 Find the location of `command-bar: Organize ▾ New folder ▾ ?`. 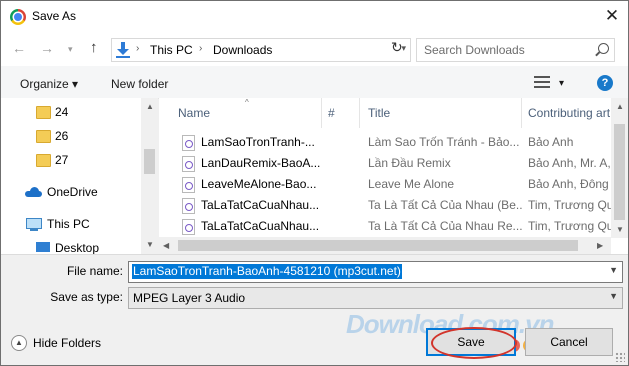

command-bar: Organize ▾ New folder ▾ ? is located at coordinates (314, 82).